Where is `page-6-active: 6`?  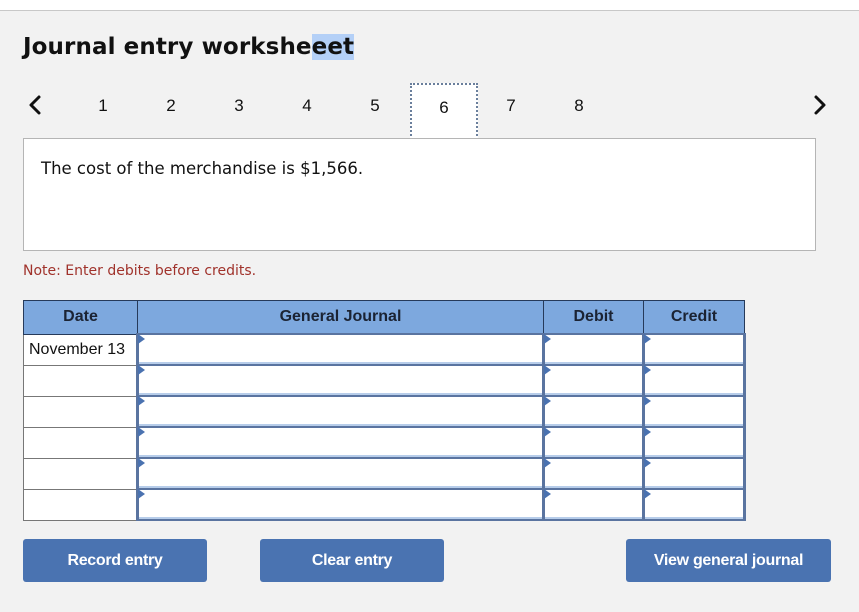 page-6-active: 6 is located at coordinates (444, 111).